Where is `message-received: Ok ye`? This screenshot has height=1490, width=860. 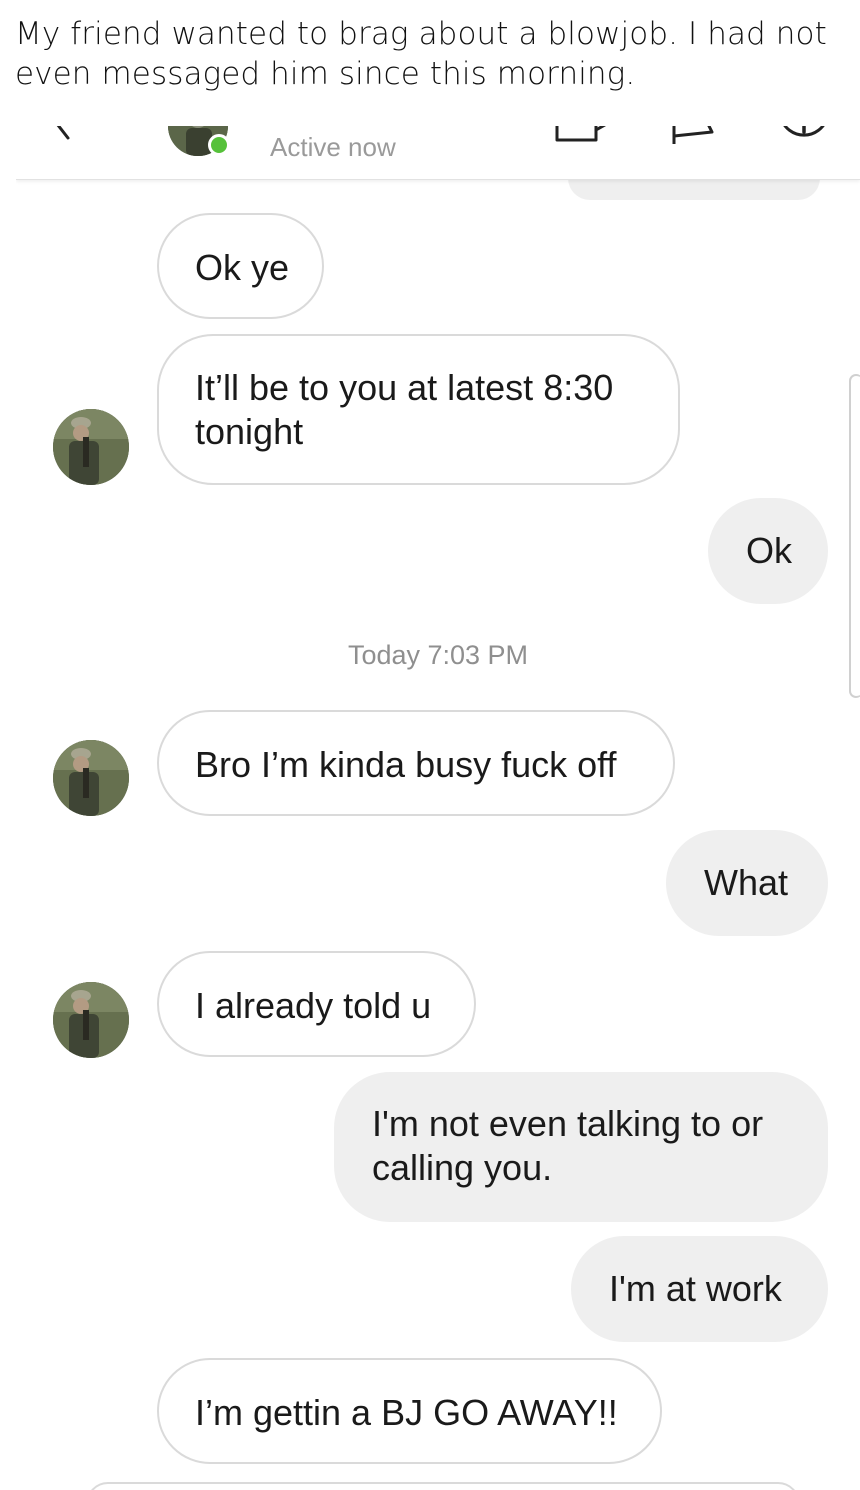
message-received: Ok ye is located at coordinates (240, 266).